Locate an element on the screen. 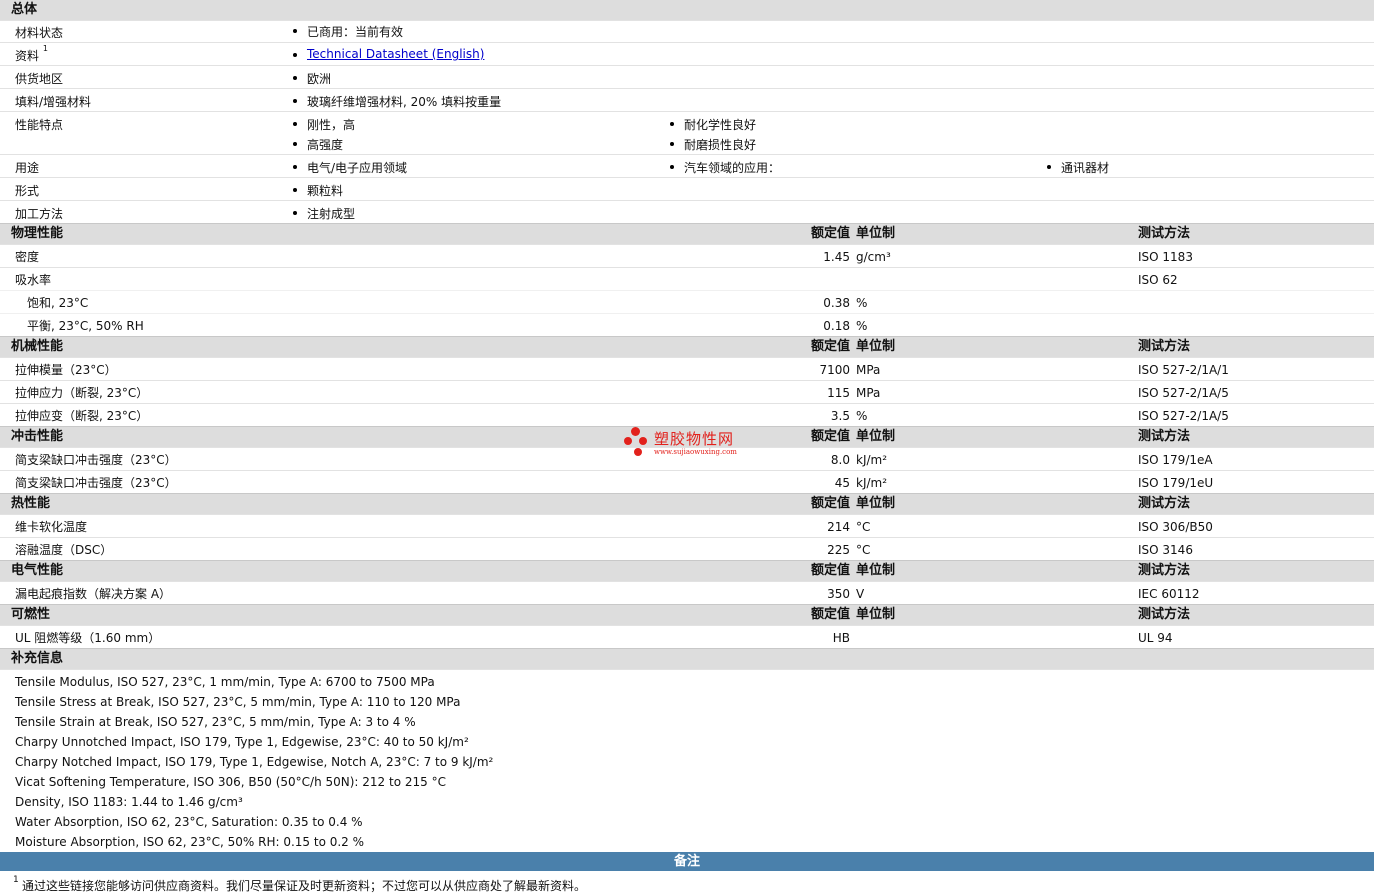  property-method: ISO 527-2/1A/5 is located at coordinates (1183, 416).